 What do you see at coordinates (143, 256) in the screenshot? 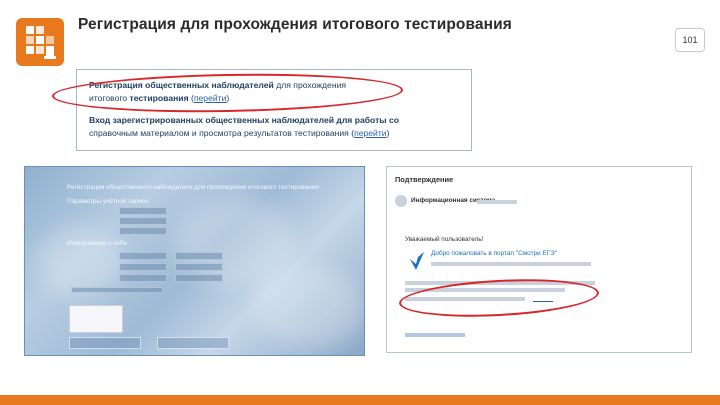
I see `lastname-field` at bounding box center [143, 256].